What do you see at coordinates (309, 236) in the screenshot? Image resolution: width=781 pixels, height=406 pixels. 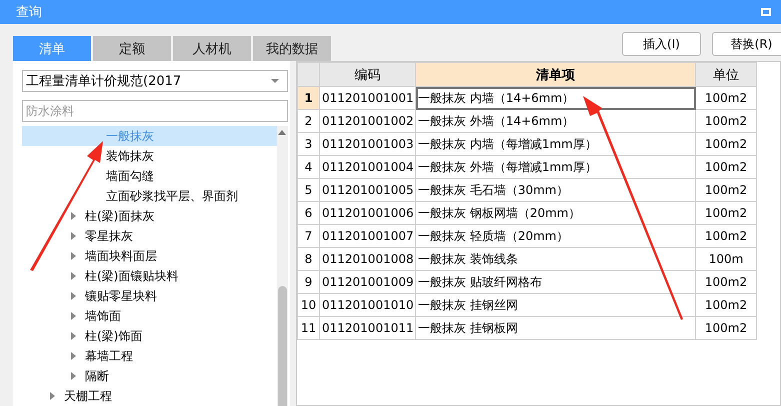 I see `row-number: 7` at bounding box center [309, 236].